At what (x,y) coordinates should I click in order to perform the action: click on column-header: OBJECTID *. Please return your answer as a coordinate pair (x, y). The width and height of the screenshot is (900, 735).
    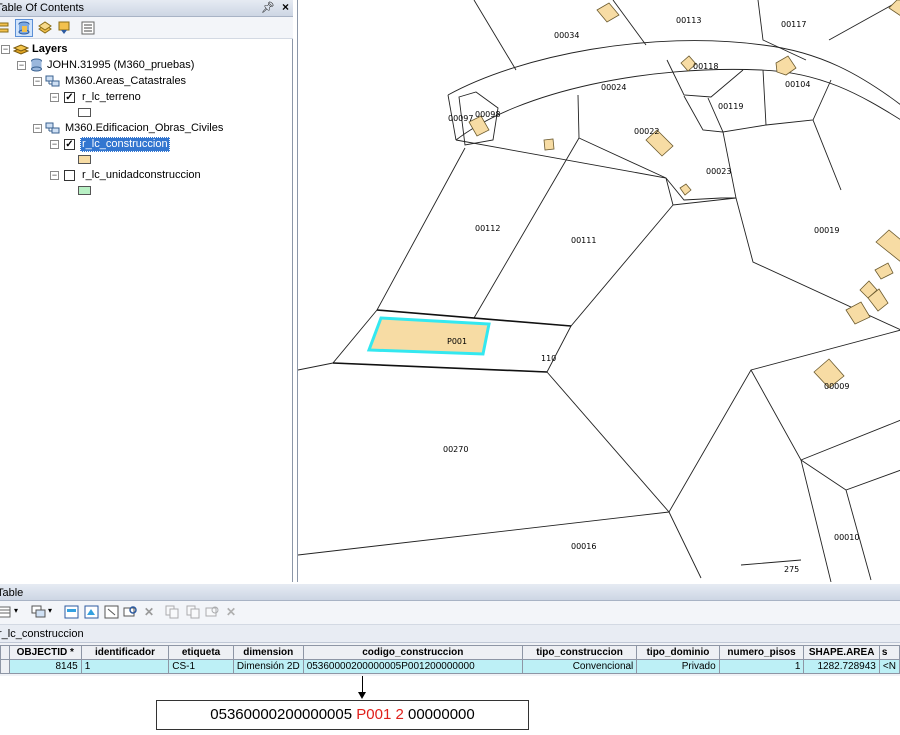
    Looking at the image, I should click on (45, 652).